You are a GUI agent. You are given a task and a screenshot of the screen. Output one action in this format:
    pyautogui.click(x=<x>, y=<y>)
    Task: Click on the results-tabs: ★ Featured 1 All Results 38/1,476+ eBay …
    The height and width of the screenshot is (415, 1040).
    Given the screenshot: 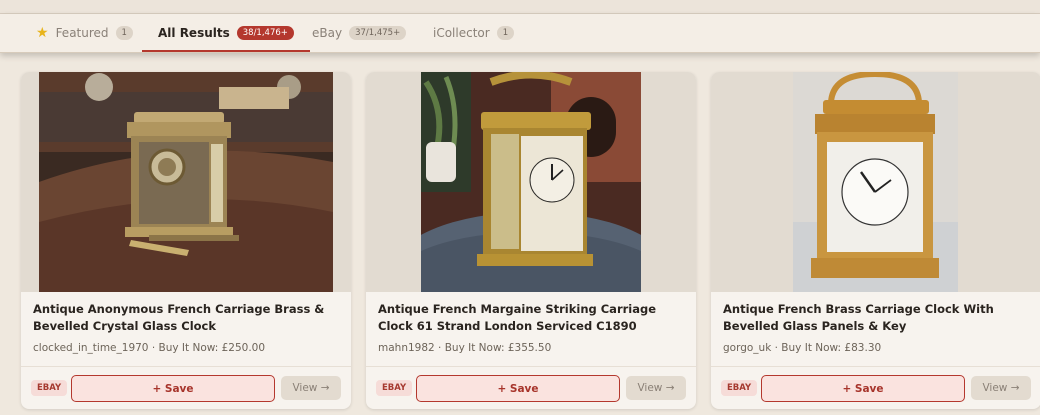 What is the action you would take?
    pyautogui.click(x=520, y=33)
    